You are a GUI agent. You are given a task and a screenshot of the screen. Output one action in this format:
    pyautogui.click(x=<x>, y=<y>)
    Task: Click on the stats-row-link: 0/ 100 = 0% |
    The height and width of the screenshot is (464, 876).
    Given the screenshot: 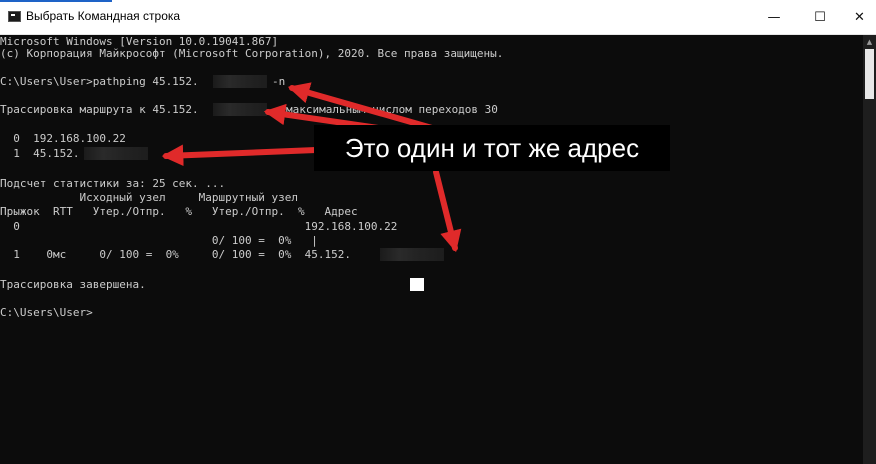 What is the action you would take?
    pyautogui.click(x=159, y=240)
    